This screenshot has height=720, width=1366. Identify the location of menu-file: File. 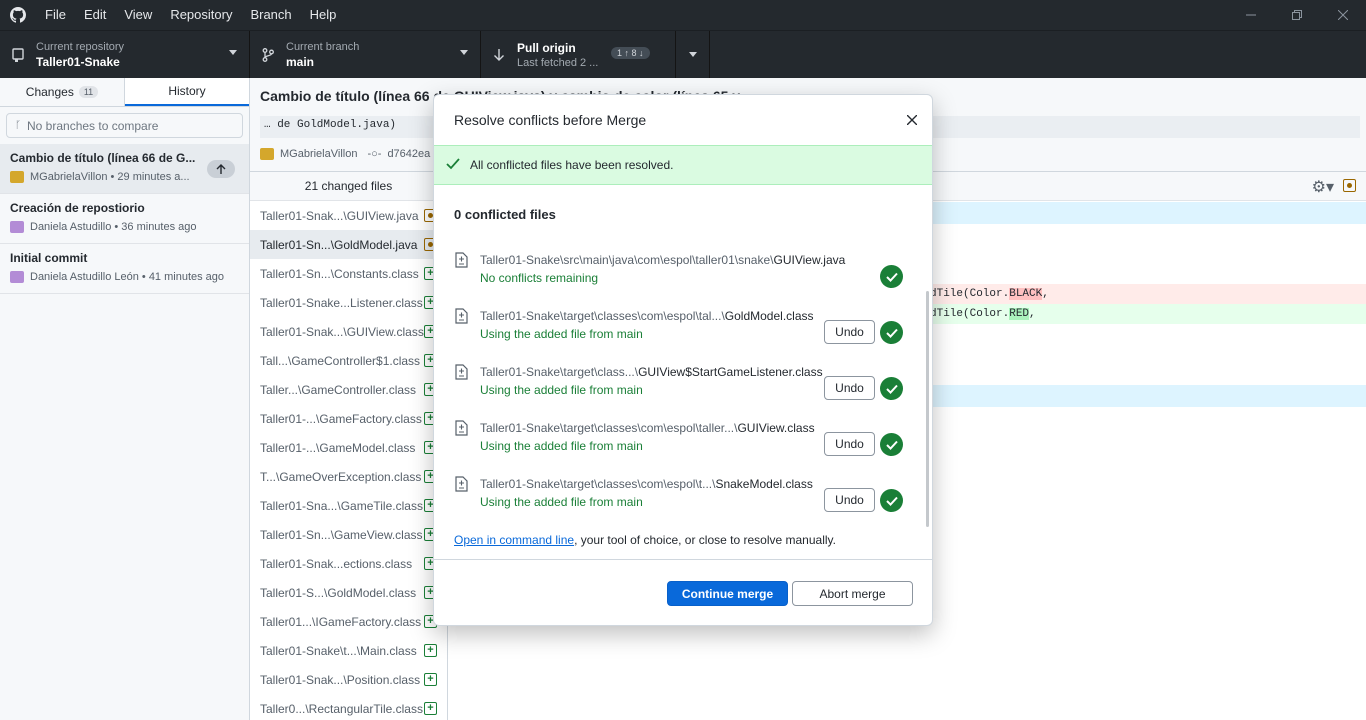
(55, 15).